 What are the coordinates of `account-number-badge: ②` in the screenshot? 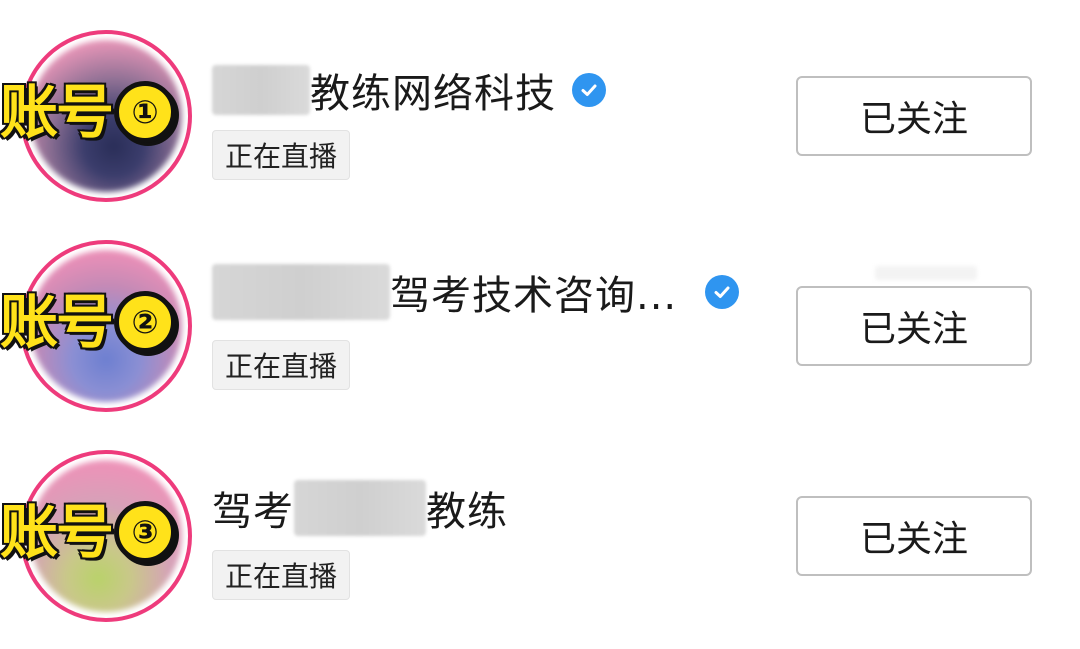 It's located at (145, 322).